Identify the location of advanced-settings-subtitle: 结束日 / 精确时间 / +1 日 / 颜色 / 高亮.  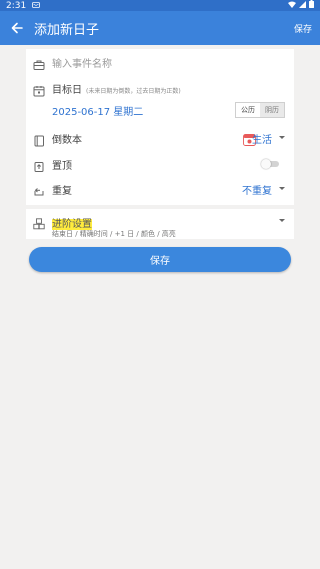
(114, 234).